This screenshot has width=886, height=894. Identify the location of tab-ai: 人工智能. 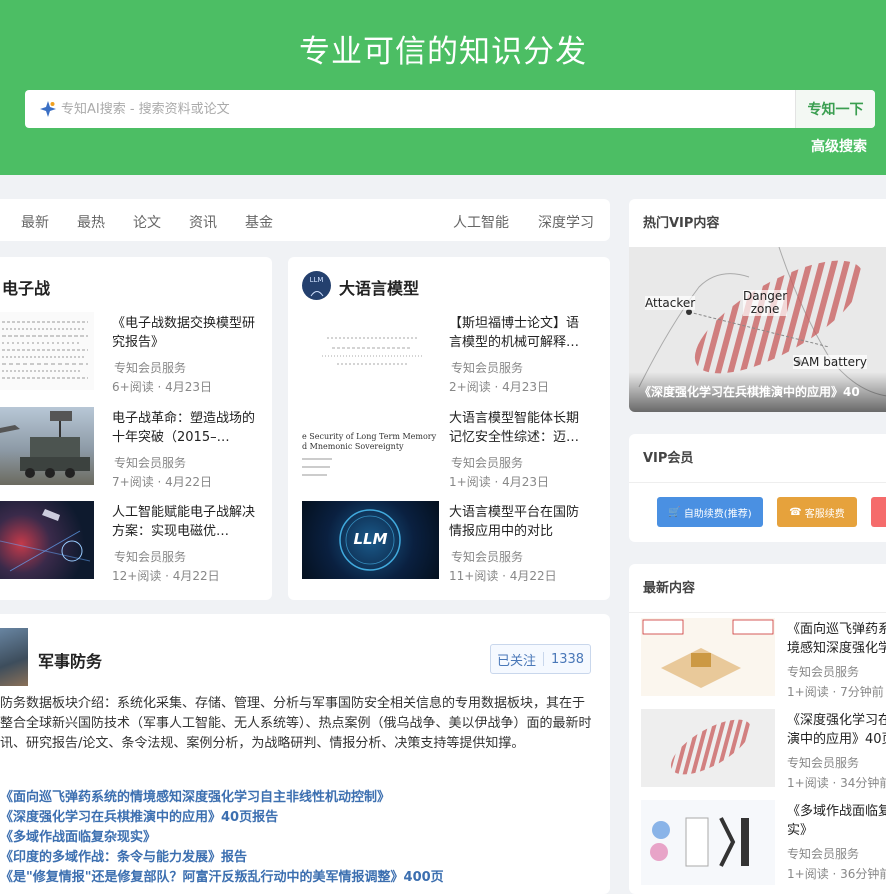
(481, 222).